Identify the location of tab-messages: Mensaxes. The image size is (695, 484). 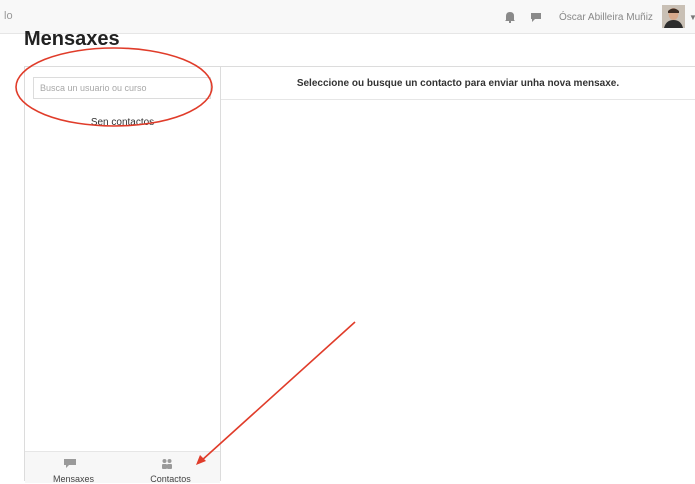
(73, 468).